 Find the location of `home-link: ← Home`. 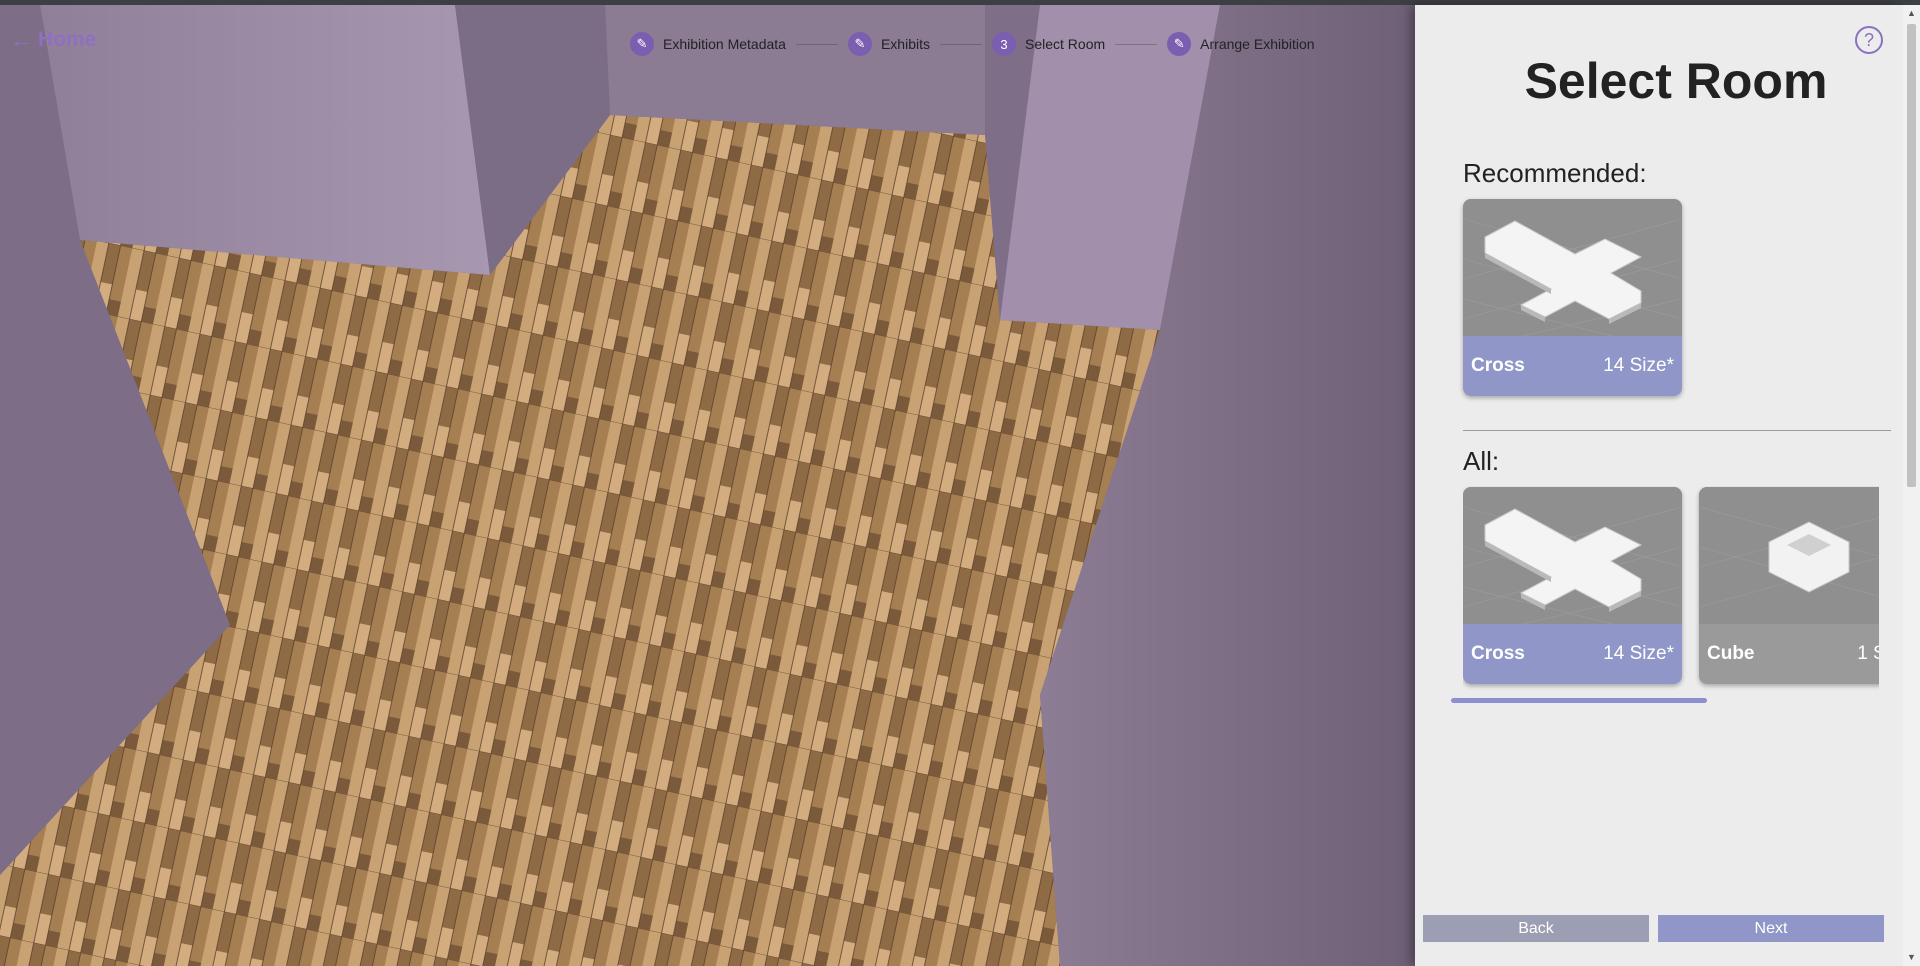

home-link: ← Home is located at coordinates (53, 40).